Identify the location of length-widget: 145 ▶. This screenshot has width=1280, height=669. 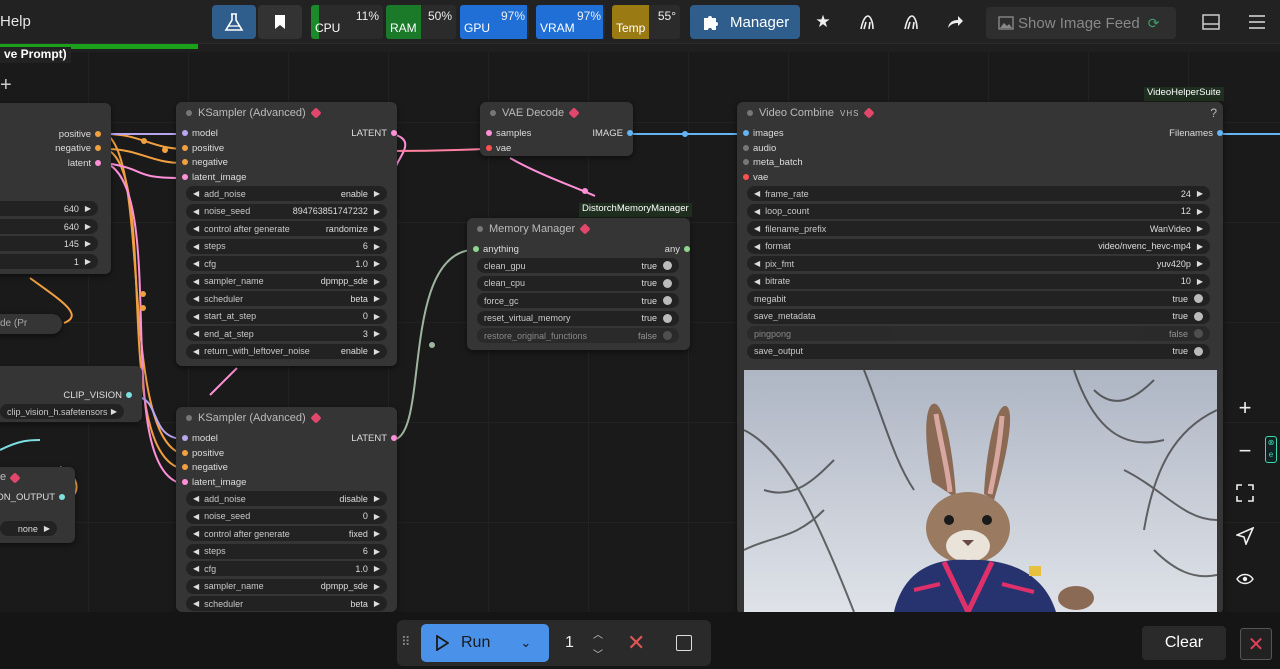
(49, 243).